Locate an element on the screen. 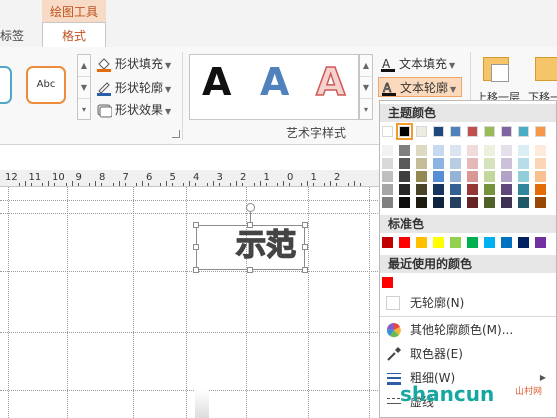 Image resolution: width=557 pixels, height=418 pixels. recent-color-swatch is located at coordinates (387, 282).